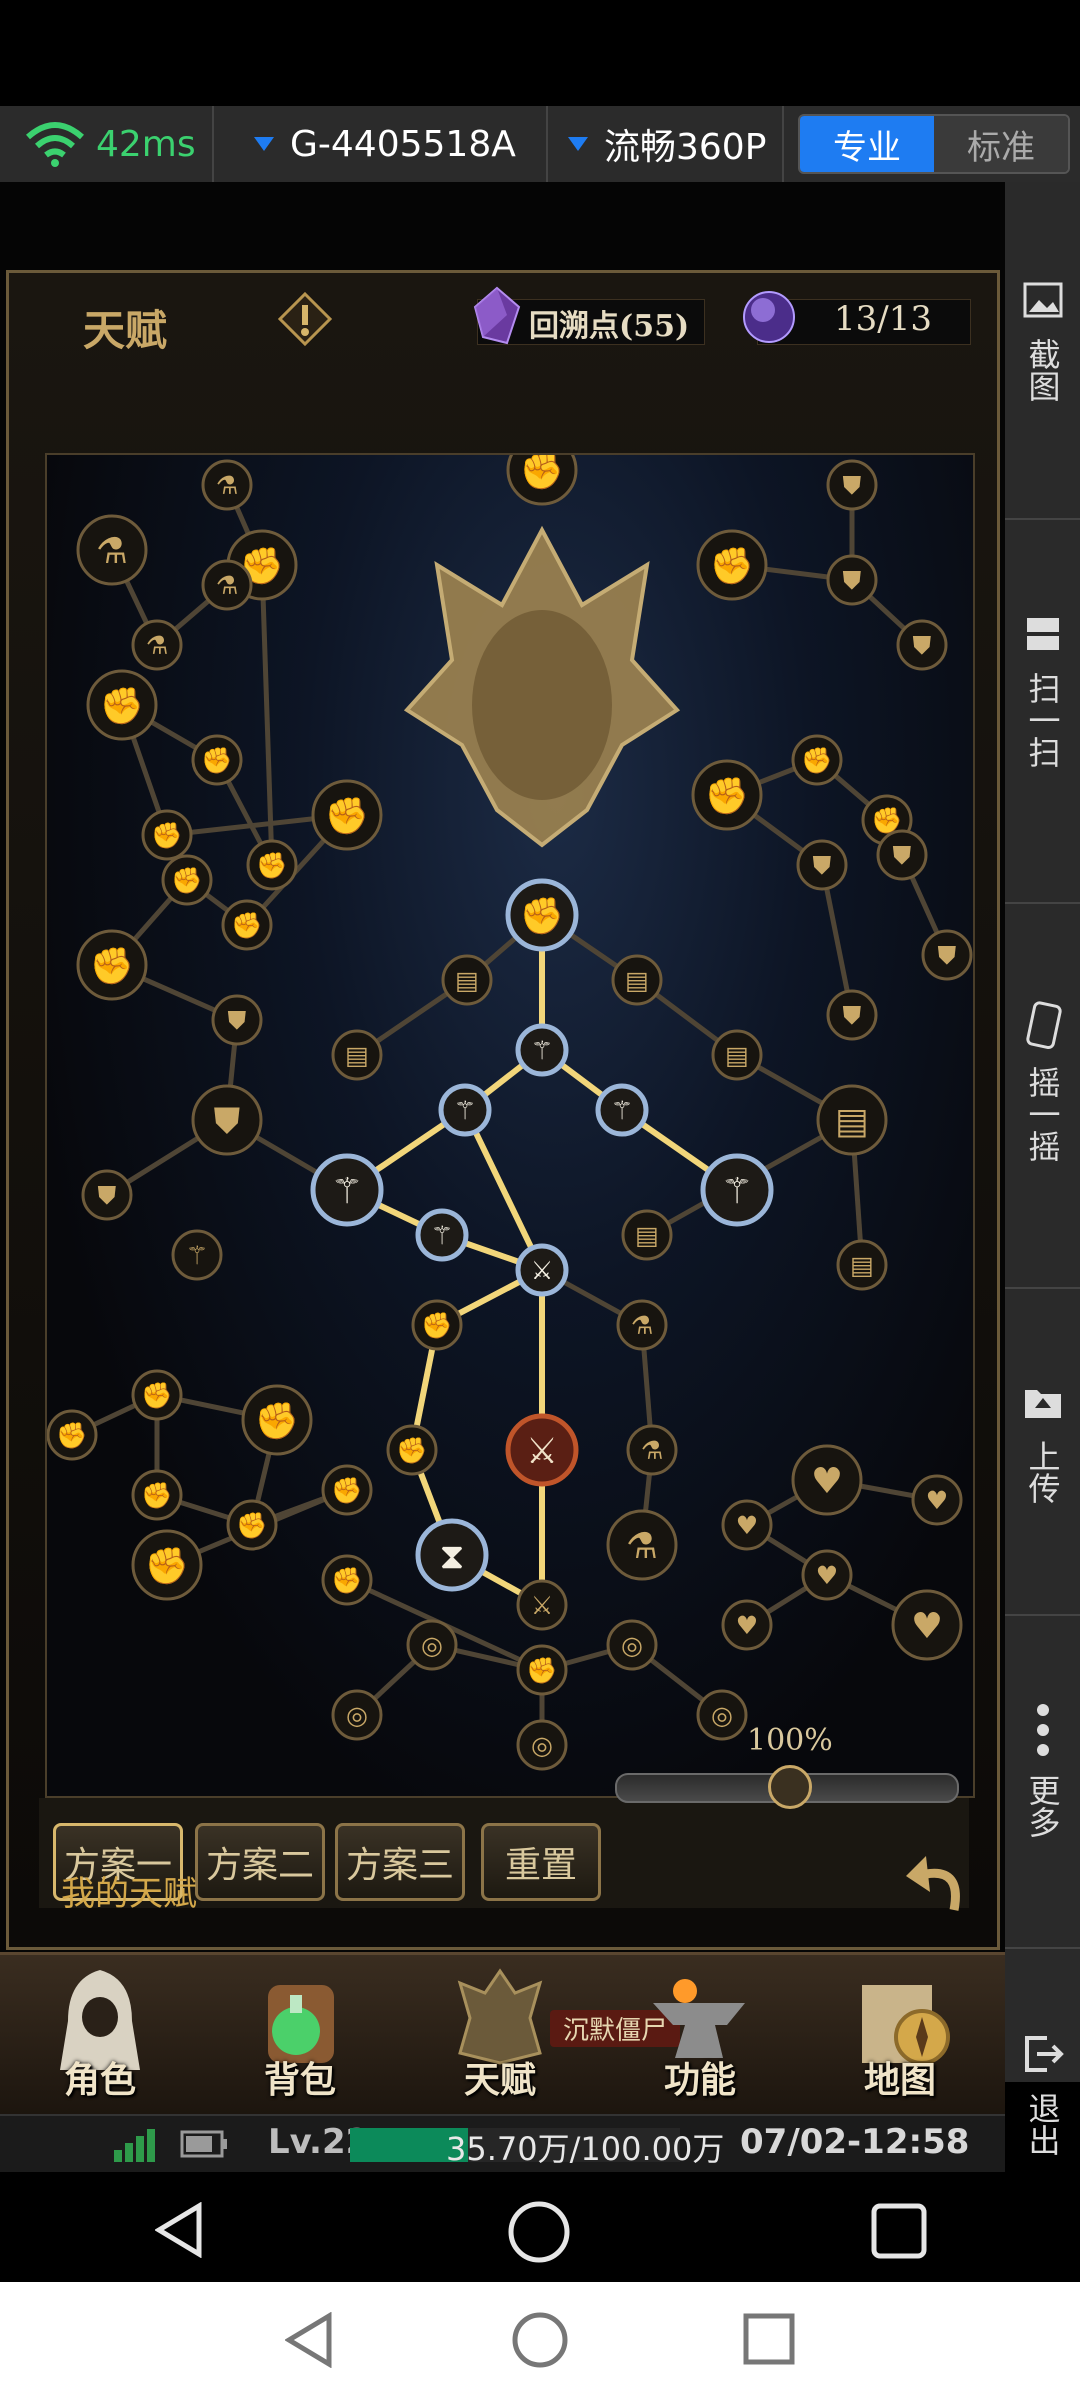 The image size is (1080, 2400). I want to click on clock-datetime: 07/02-12:58, so click(855, 2142).